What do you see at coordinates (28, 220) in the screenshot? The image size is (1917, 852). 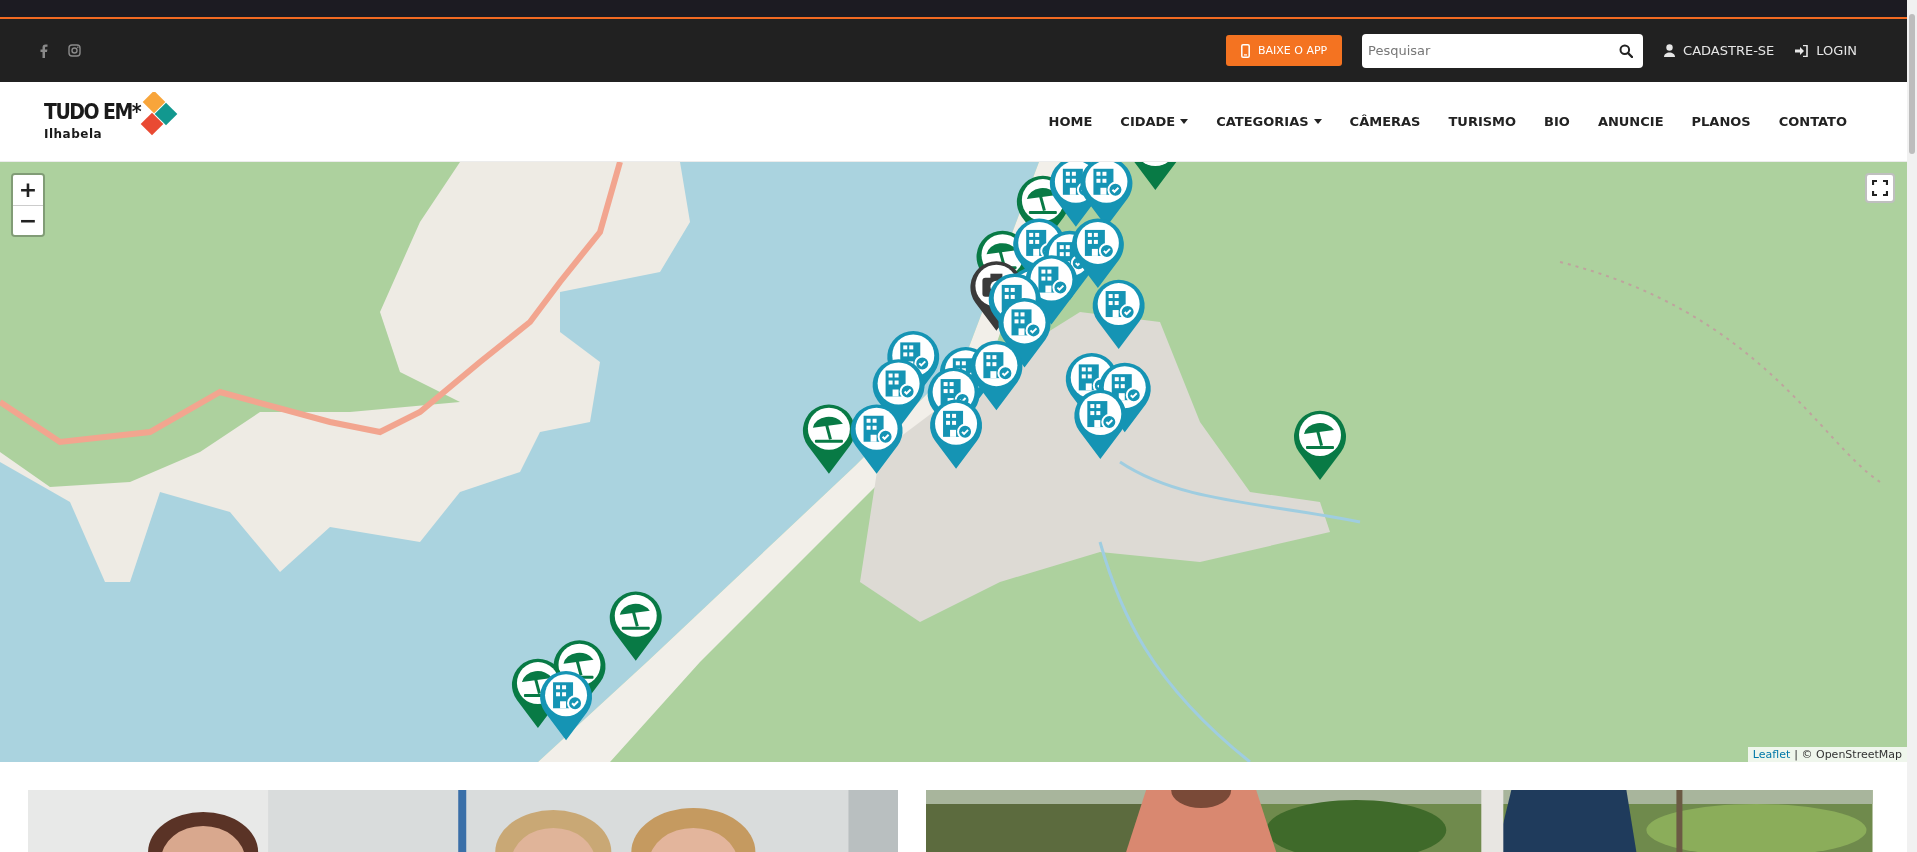 I see `zoom-out-button: −` at bounding box center [28, 220].